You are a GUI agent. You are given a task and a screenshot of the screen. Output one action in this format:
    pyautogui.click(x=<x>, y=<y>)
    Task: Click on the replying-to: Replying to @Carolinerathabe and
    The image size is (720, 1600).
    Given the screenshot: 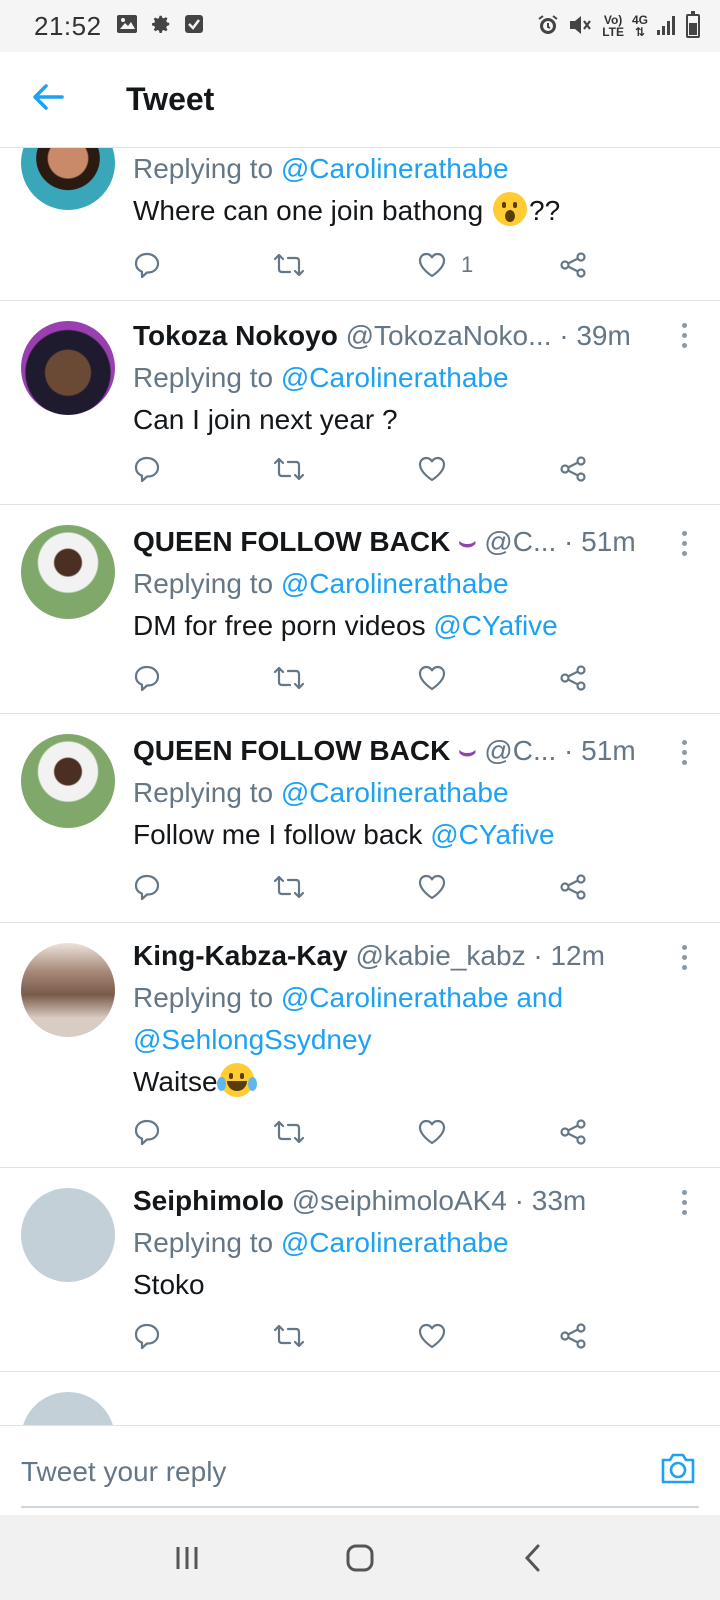 What is the action you would take?
    pyautogui.click(x=348, y=997)
    